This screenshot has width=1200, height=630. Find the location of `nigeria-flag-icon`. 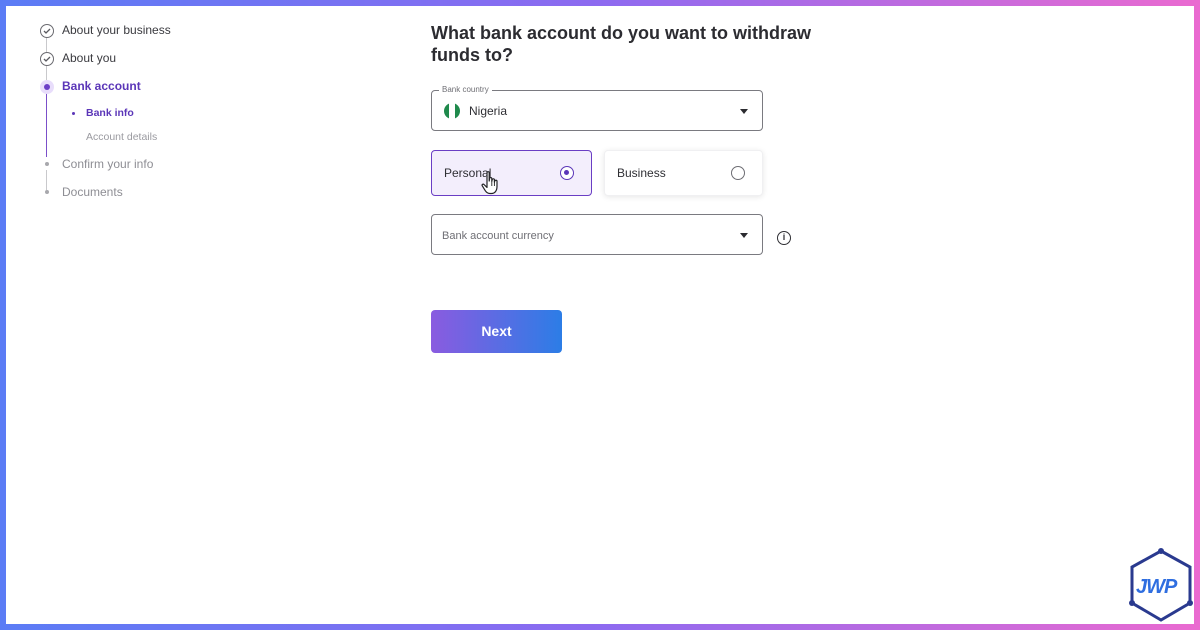

nigeria-flag-icon is located at coordinates (452, 111).